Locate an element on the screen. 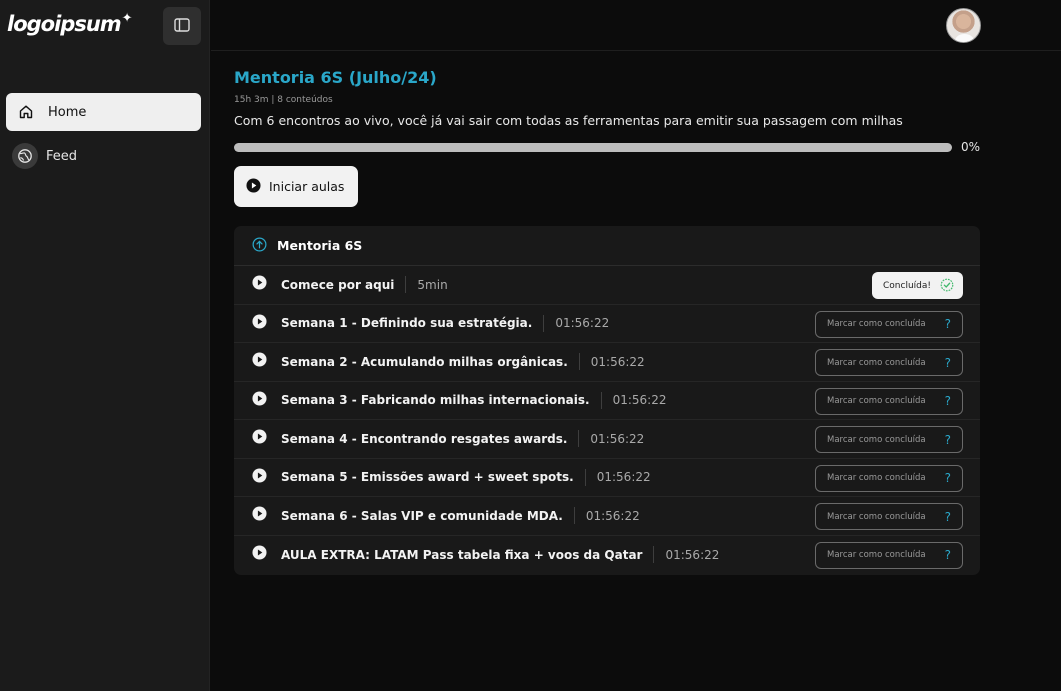  collapse-up-icon is located at coordinates (259, 246).